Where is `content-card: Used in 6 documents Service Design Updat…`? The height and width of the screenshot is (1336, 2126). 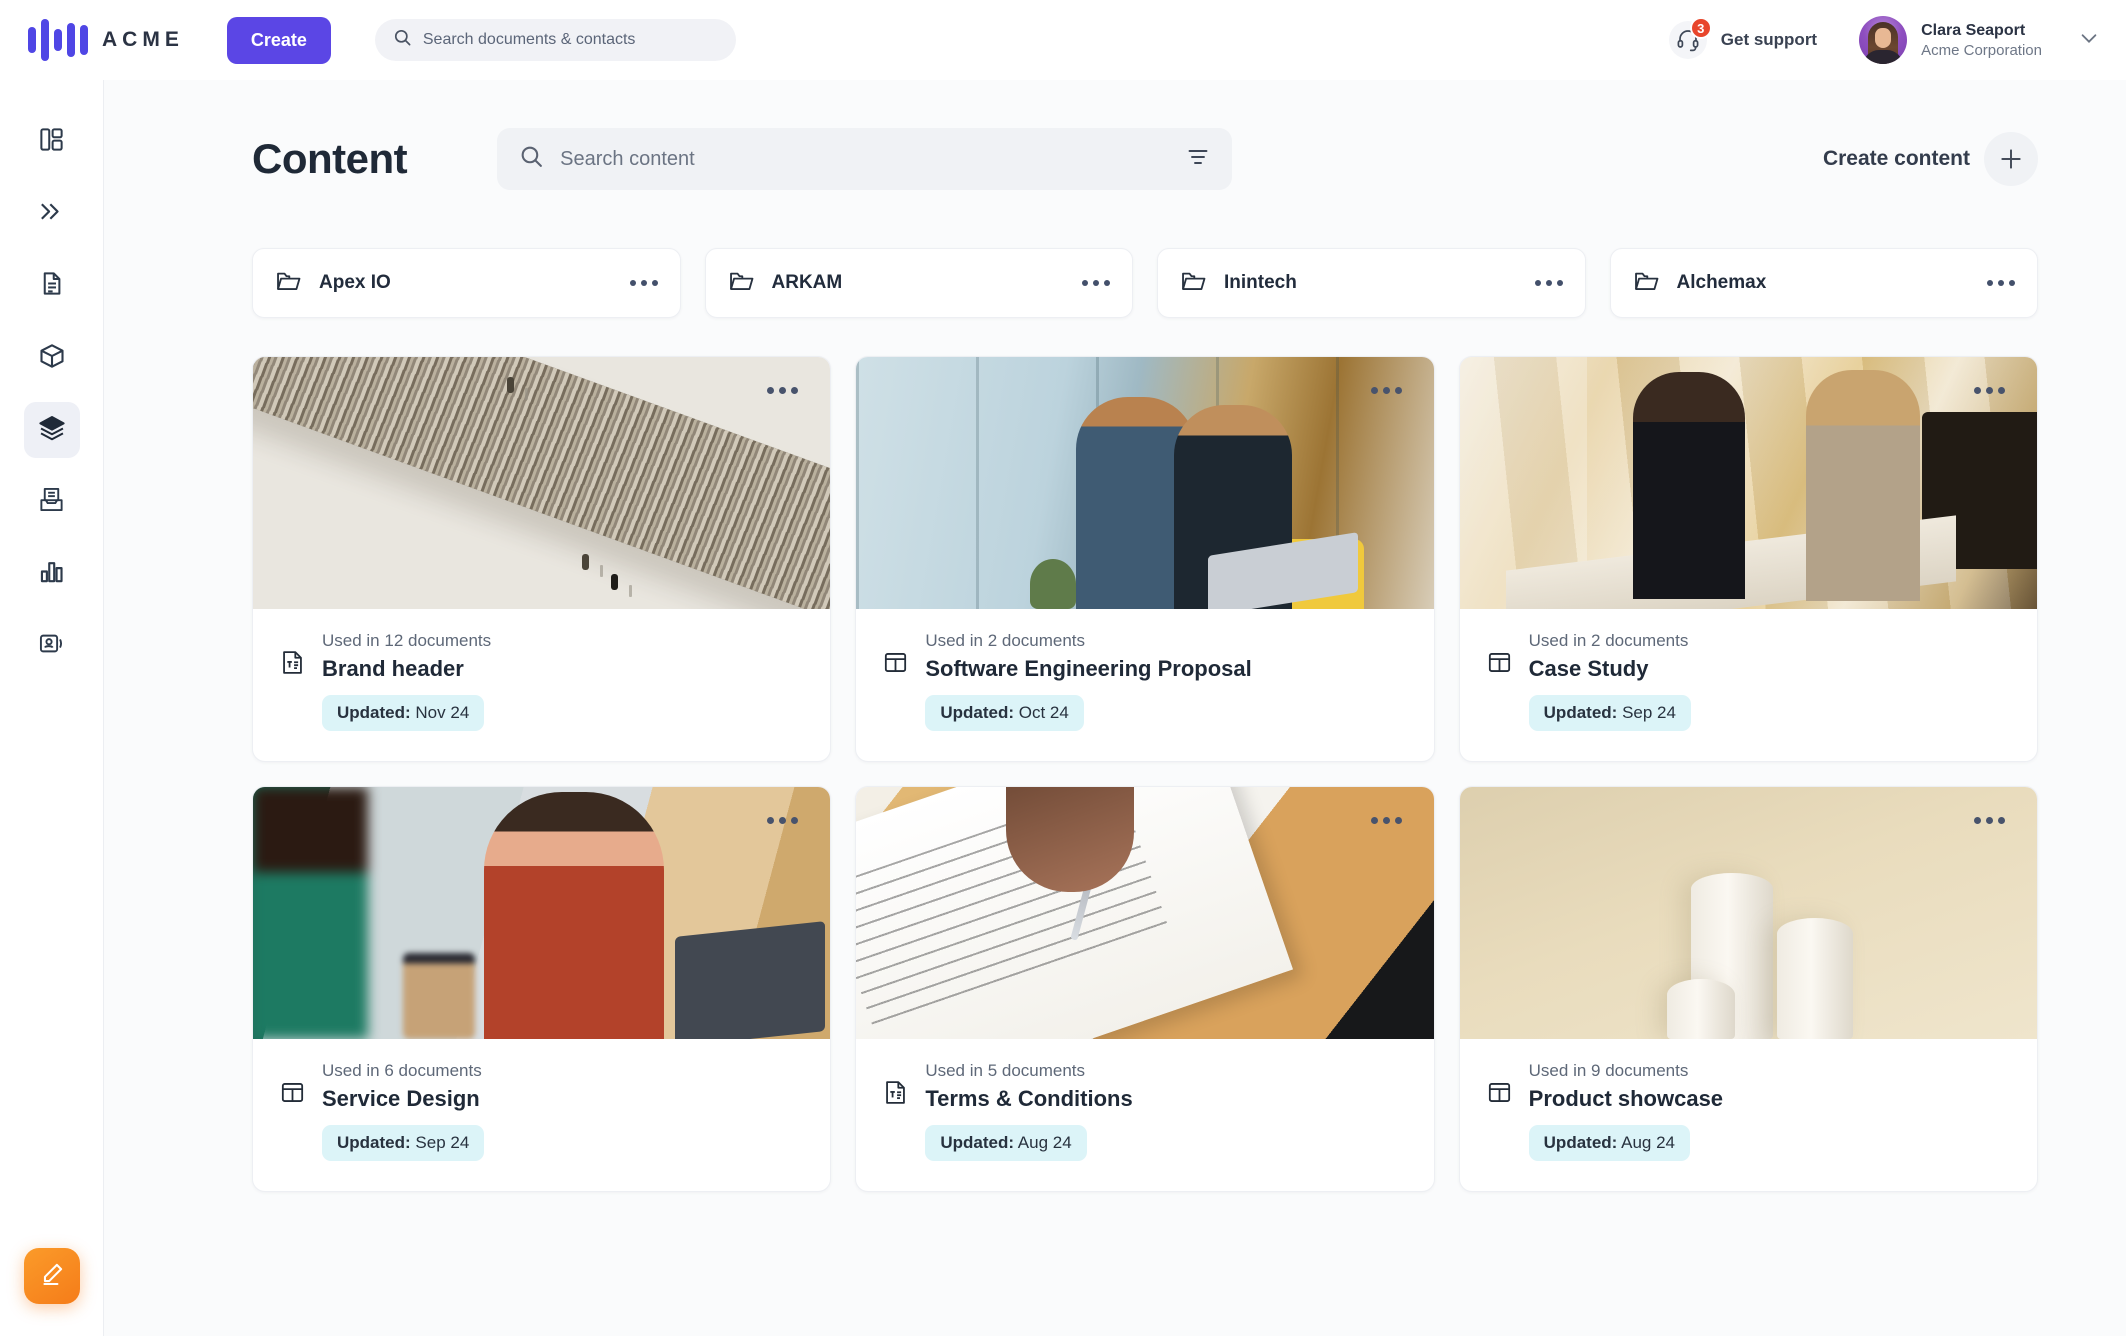
content-card: Used in 6 documents Service Design Updat… is located at coordinates (542, 989).